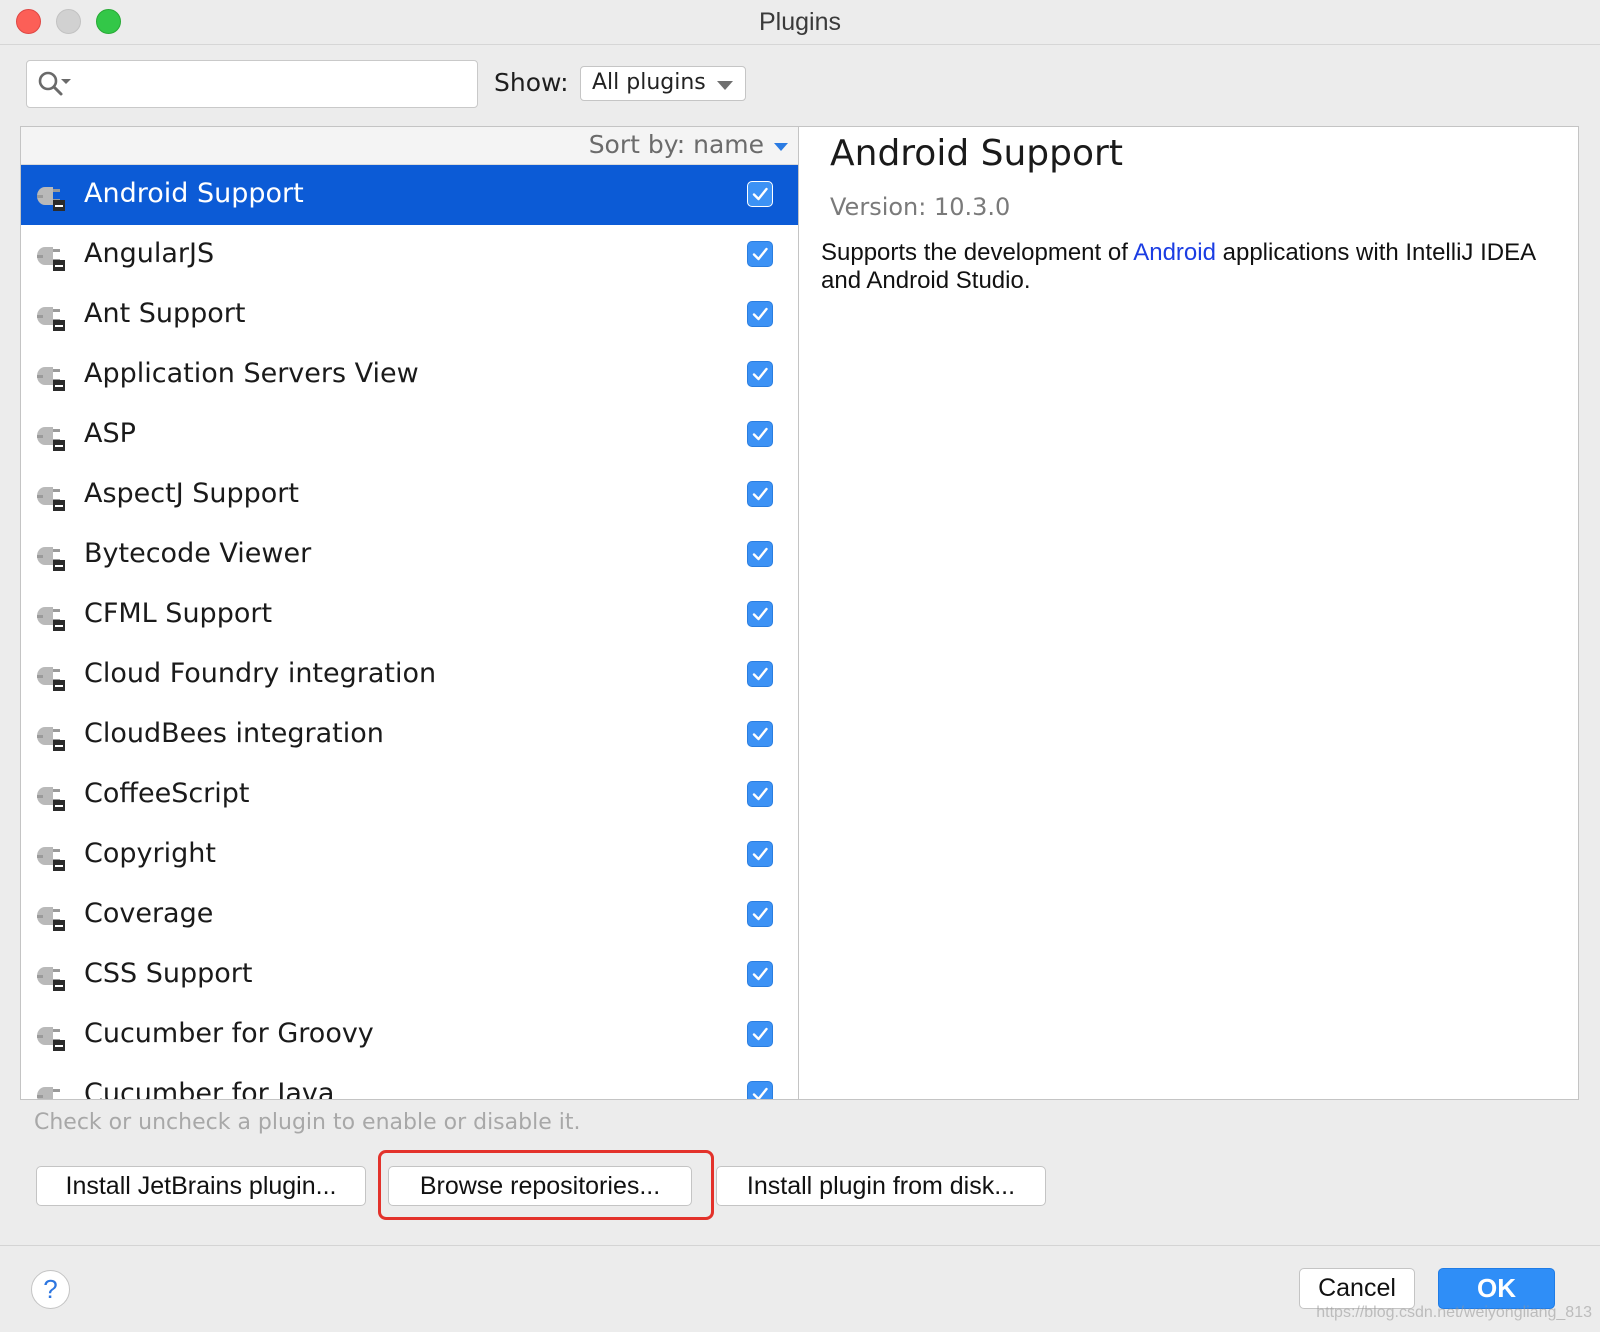 This screenshot has height=1332, width=1600. I want to click on plugin-row: Application Servers View, so click(409, 375).